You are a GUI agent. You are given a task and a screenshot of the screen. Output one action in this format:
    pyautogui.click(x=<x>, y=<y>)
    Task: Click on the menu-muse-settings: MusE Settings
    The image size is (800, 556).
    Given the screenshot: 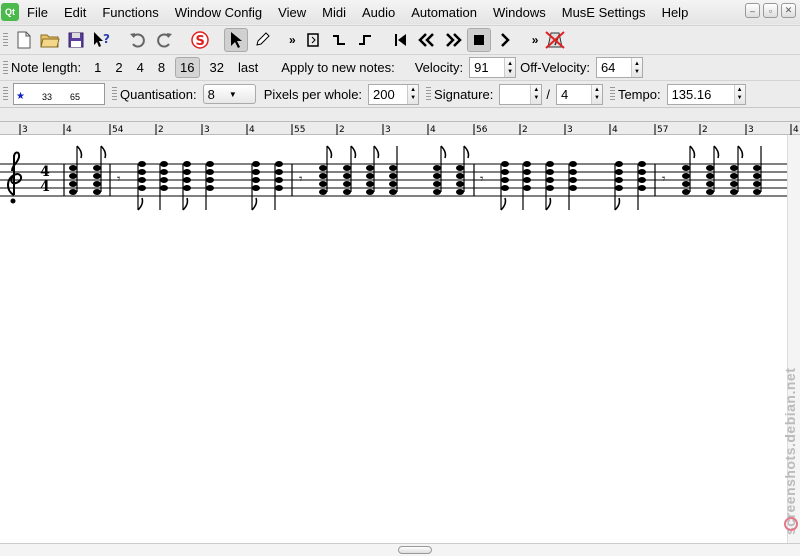 What is the action you would take?
    pyautogui.click(x=604, y=12)
    